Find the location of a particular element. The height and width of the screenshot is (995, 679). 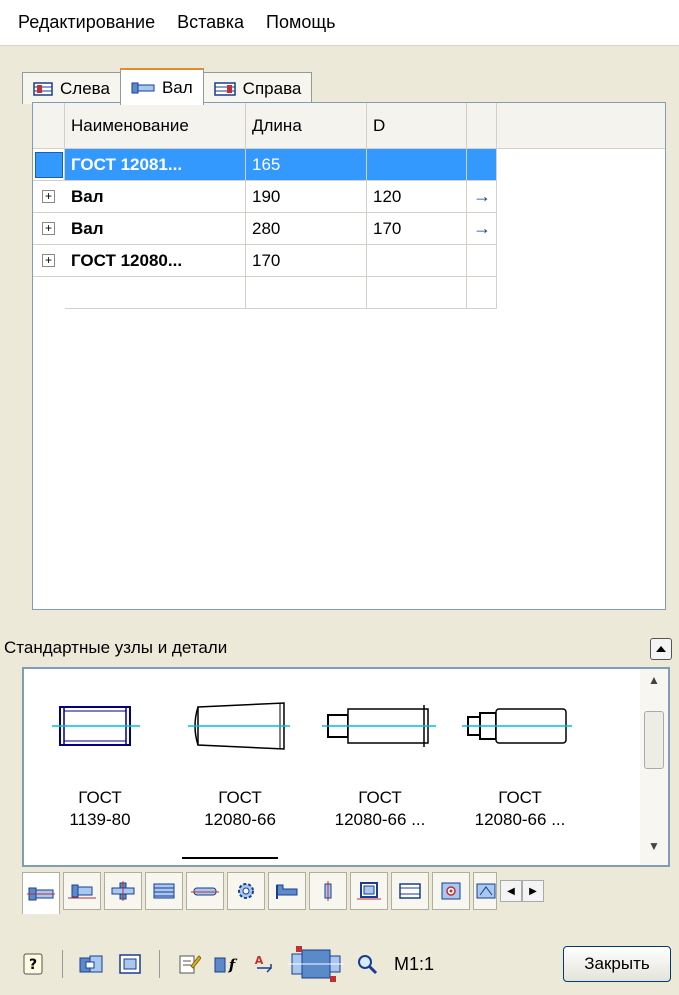

scale-readout: M1:1 is located at coordinates (414, 964).